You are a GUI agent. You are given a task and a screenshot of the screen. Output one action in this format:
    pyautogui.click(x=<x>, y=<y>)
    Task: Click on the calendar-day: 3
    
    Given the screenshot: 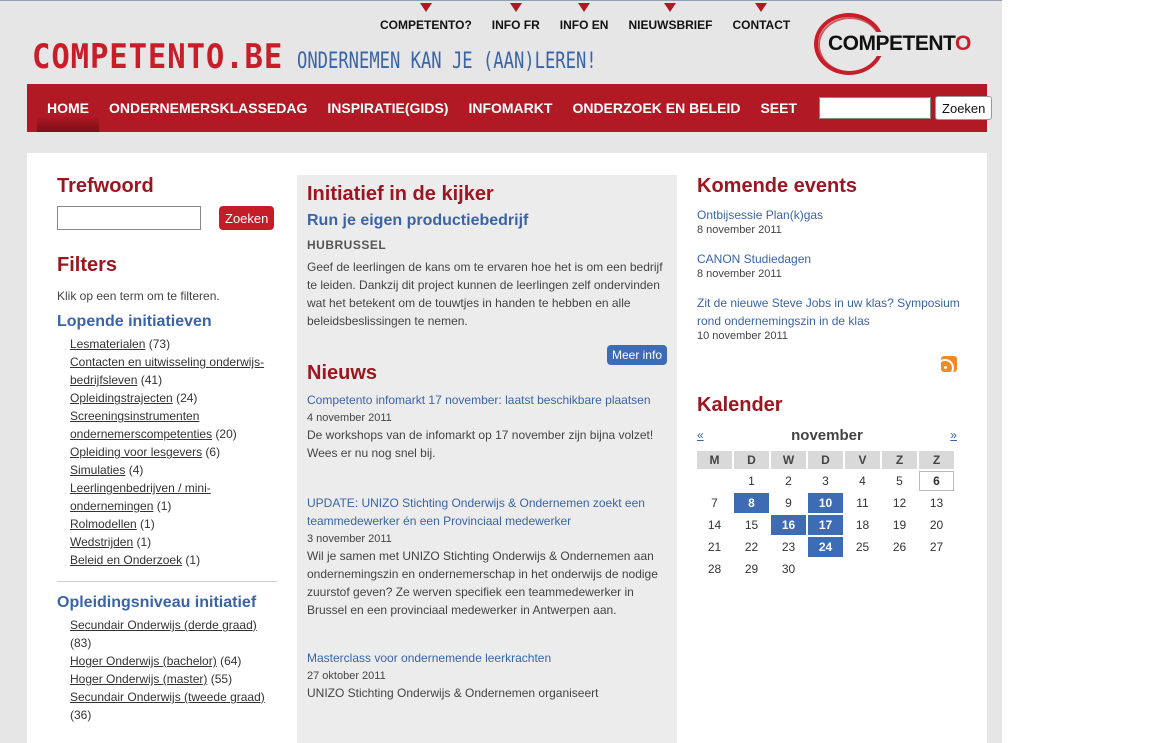 What is the action you would take?
    pyautogui.click(x=825, y=481)
    